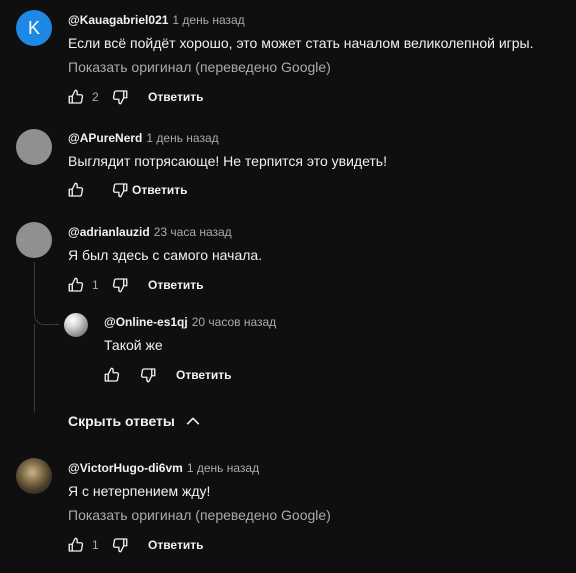 This screenshot has height=573, width=576. What do you see at coordinates (193, 232) in the screenshot?
I see `comment-time: 23 часа назад` at bounding box center [193, 232].